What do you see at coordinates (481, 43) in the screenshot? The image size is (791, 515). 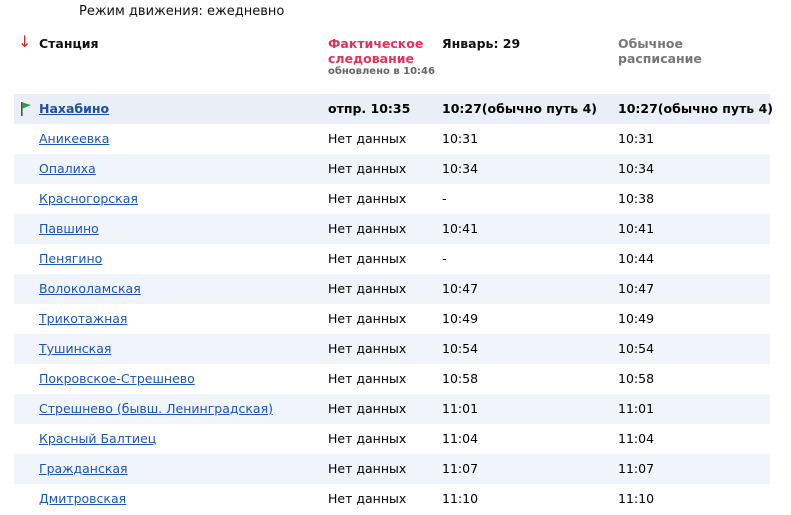 I see `header-date: Январь: 29` at bounding box center [481, 43].